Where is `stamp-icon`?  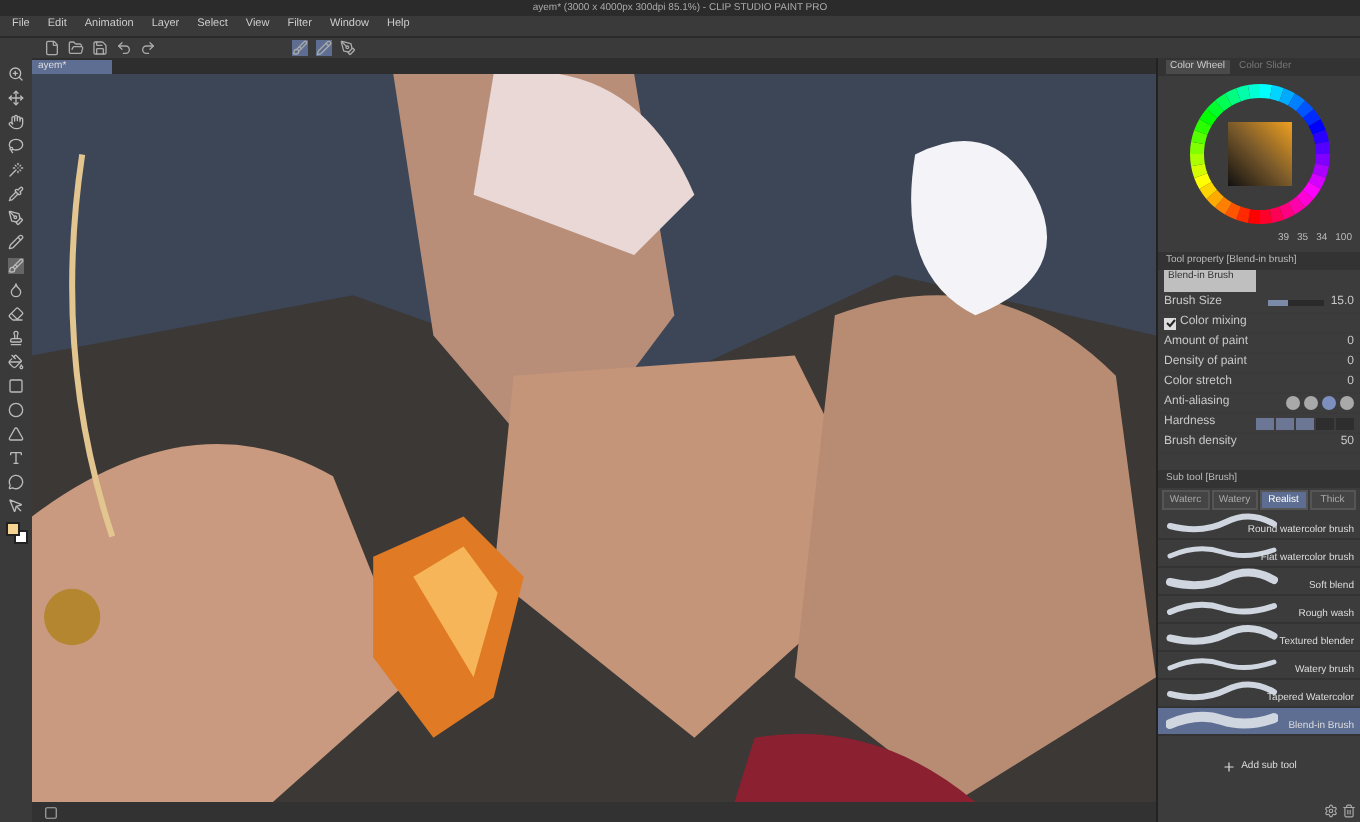 stamp-icon is located at coordinates (16, 338).